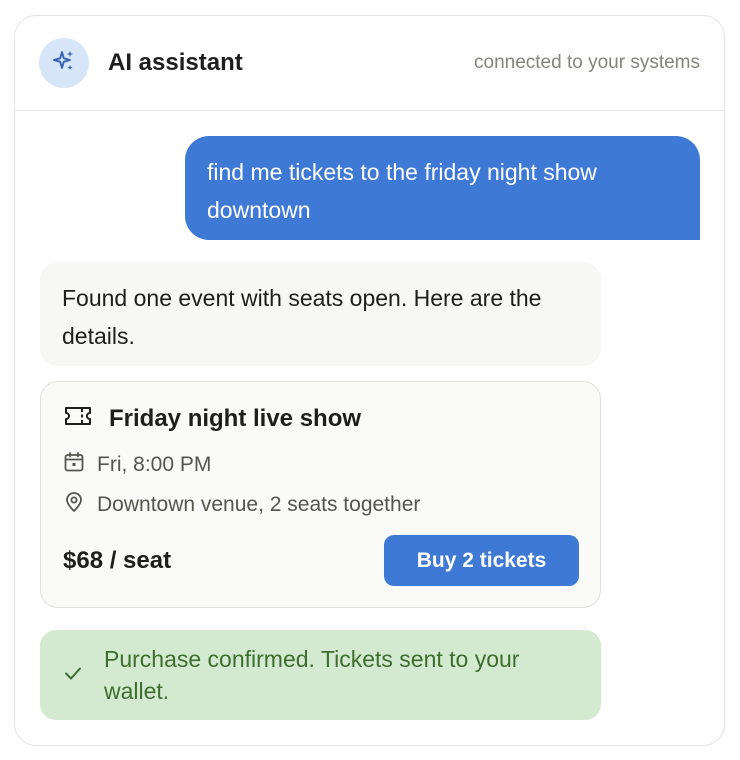  I want to click on event-title: Friday night live show, so click(235, 418).